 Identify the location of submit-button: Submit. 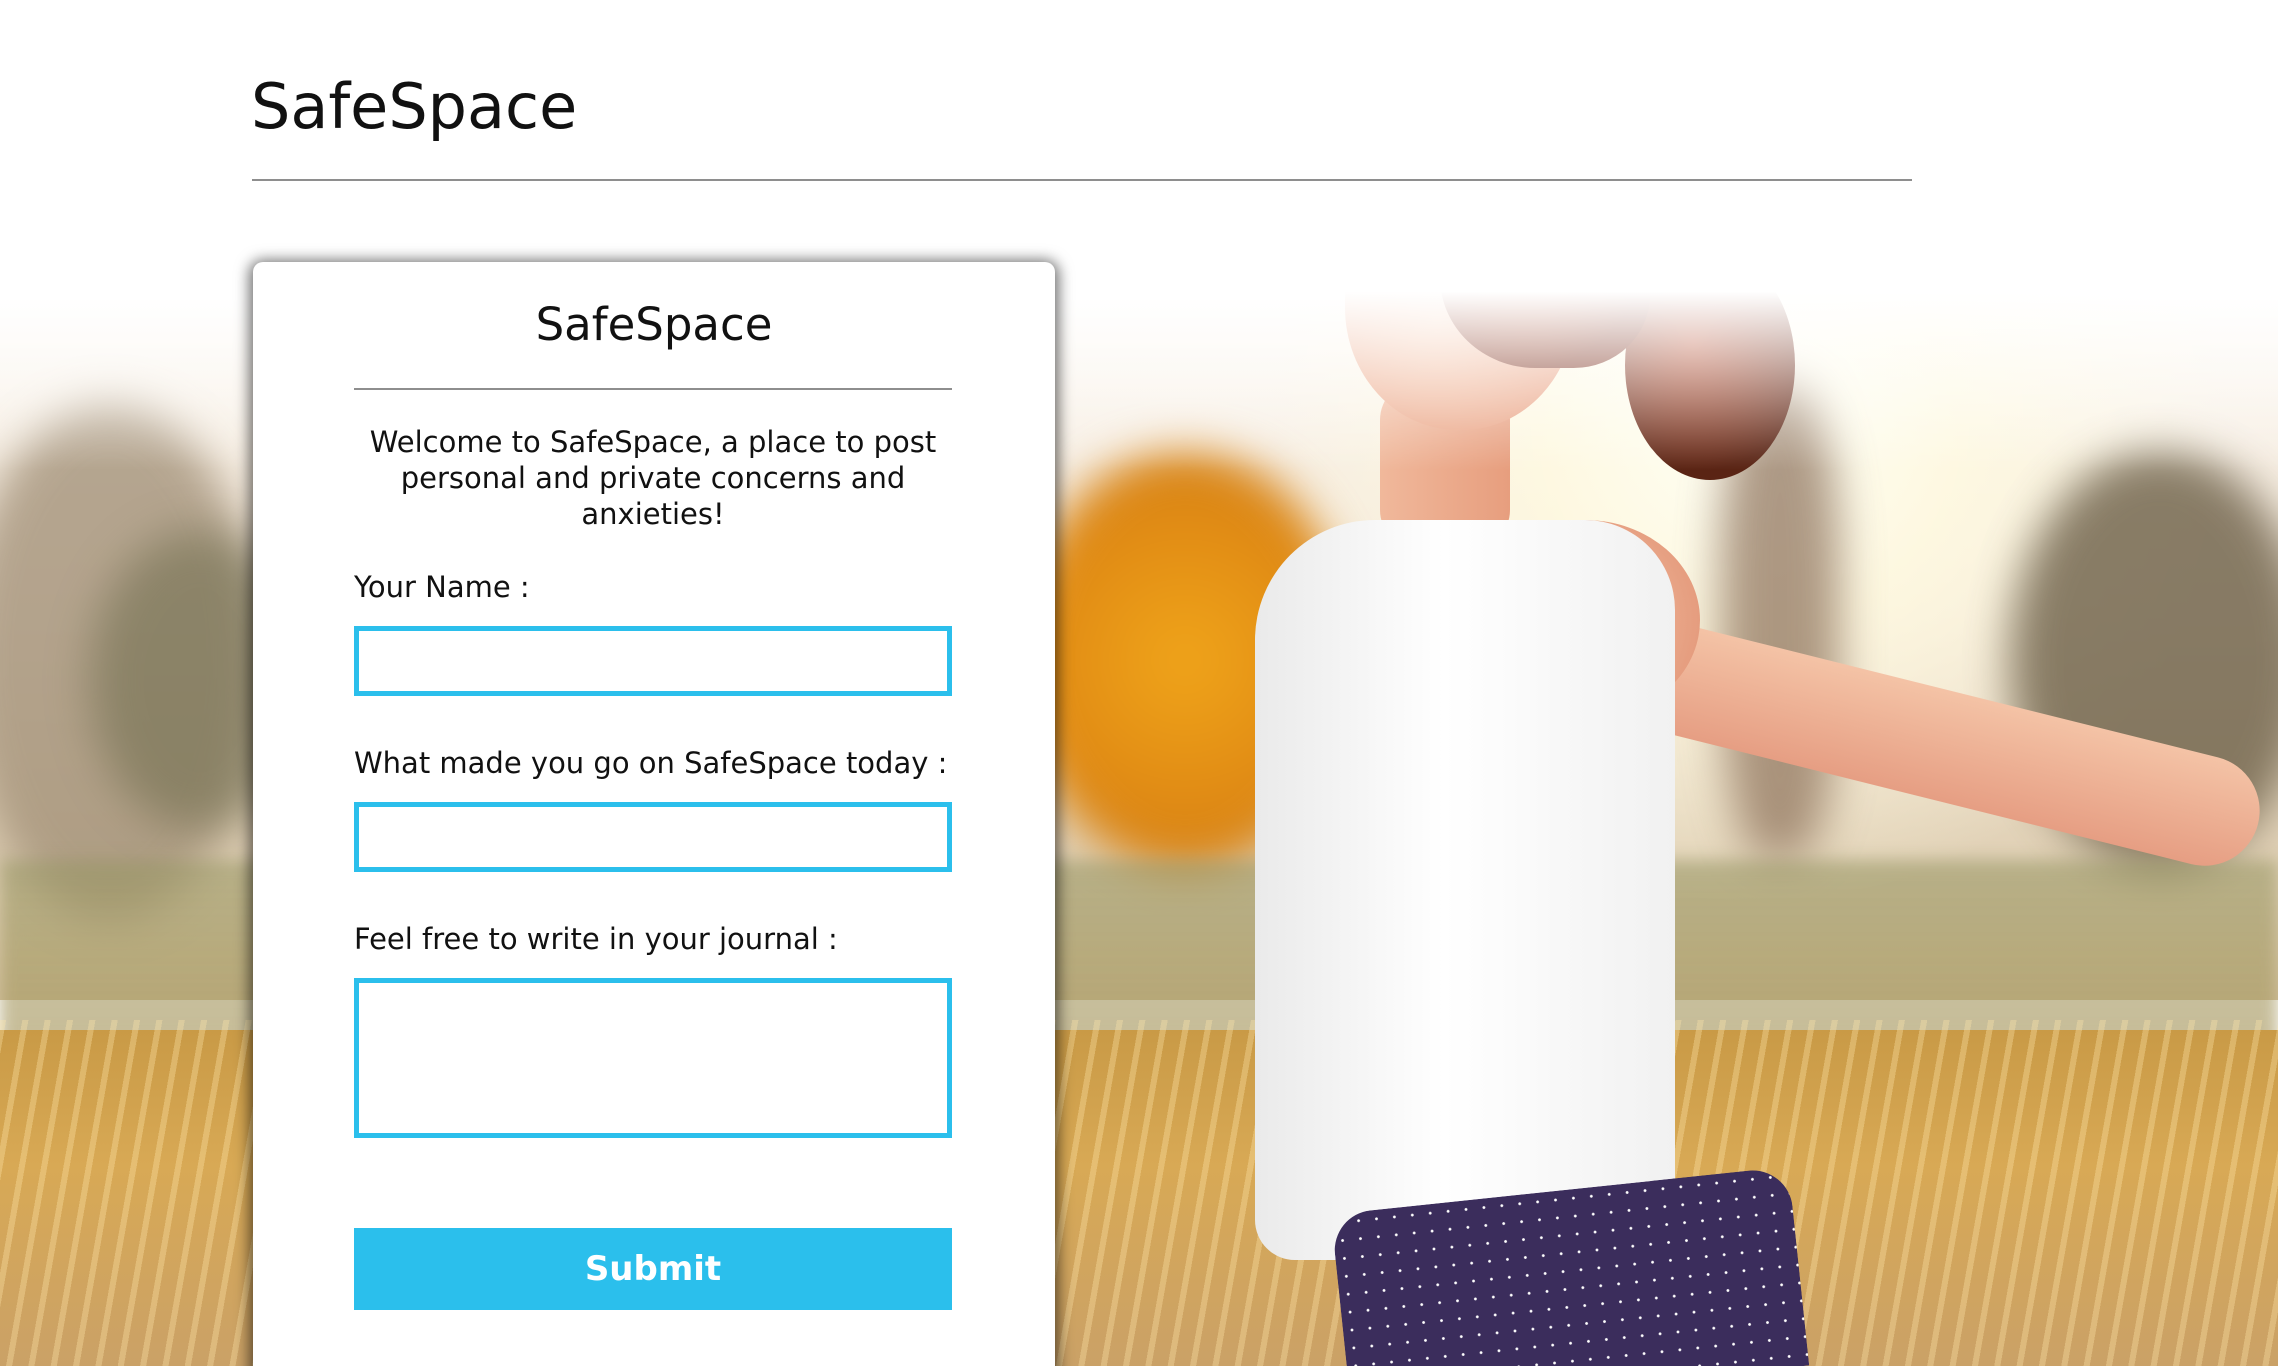
(653, 1269).